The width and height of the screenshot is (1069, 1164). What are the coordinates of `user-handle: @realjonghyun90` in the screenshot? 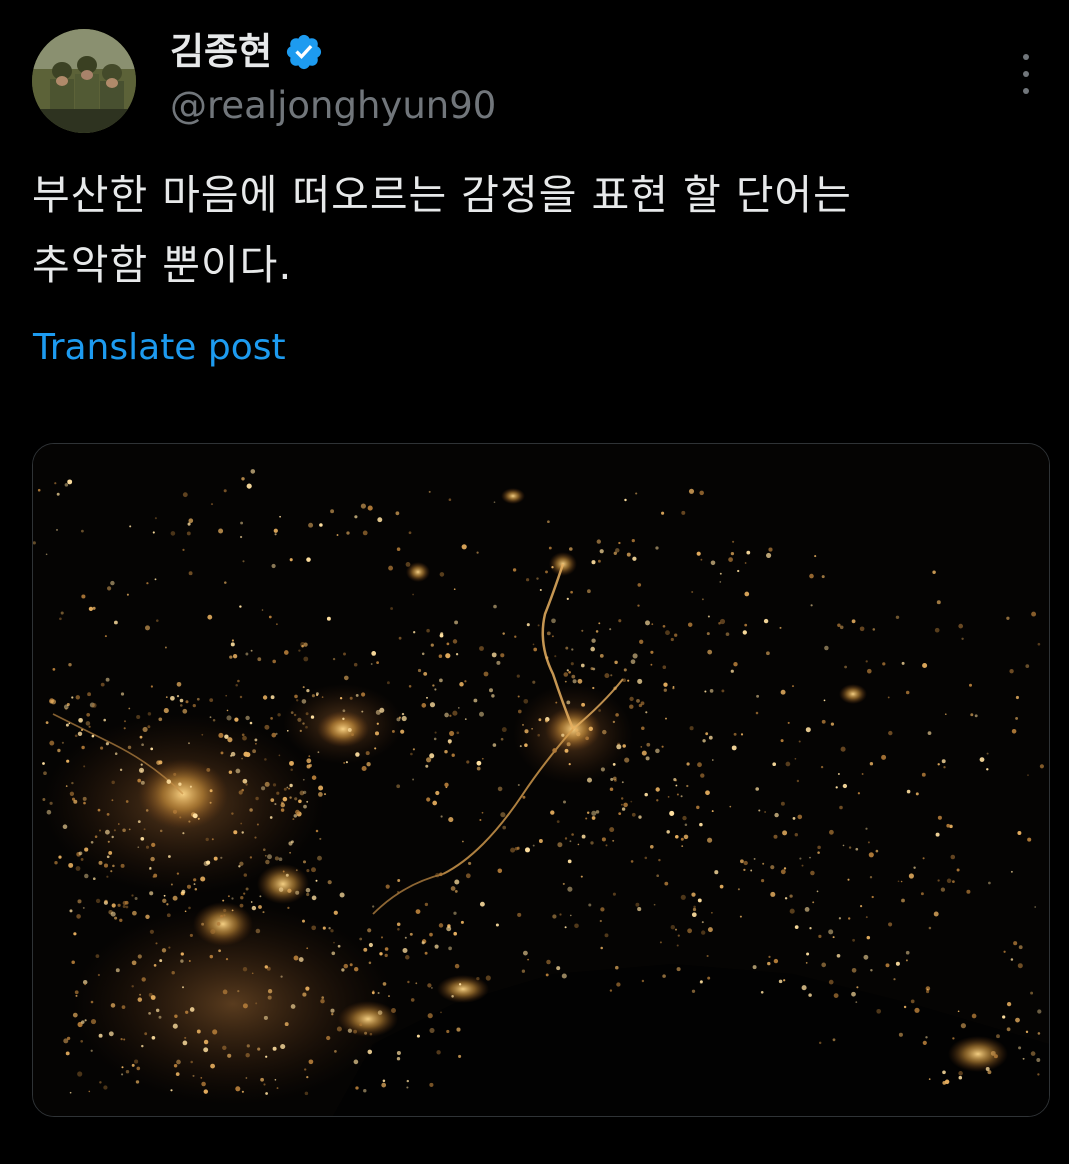 It's located at (333, 106).